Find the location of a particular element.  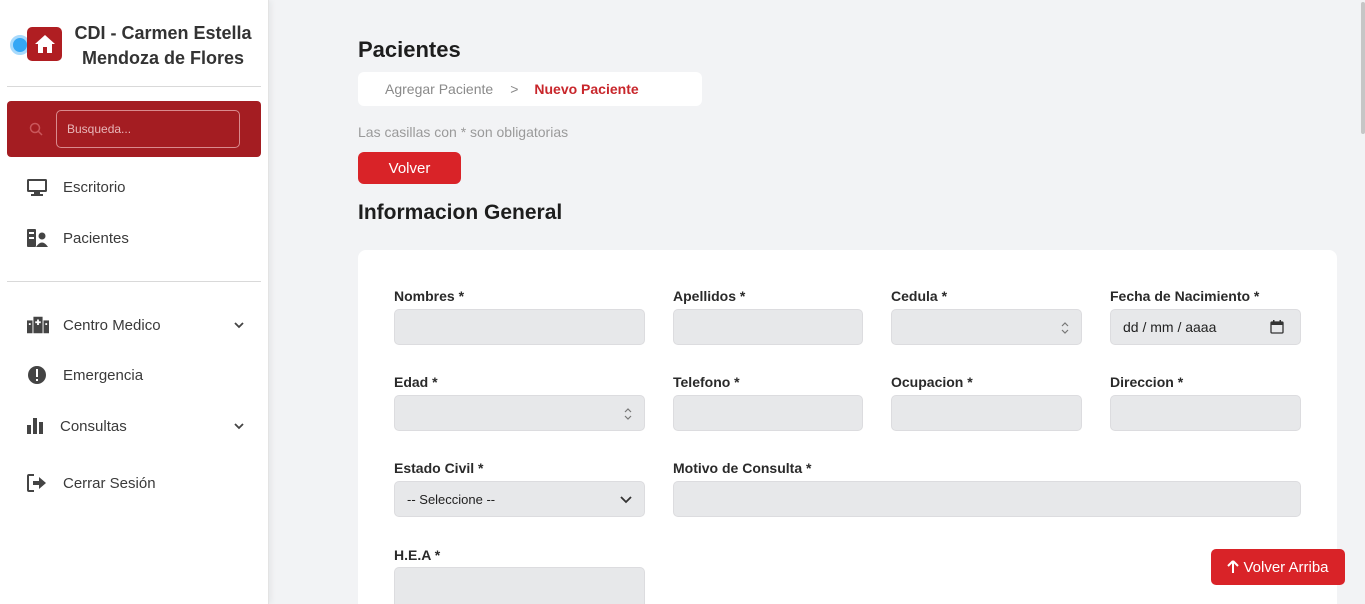

estado-civil-value: -- Seleccione -- is located at coordinates (451, 499).